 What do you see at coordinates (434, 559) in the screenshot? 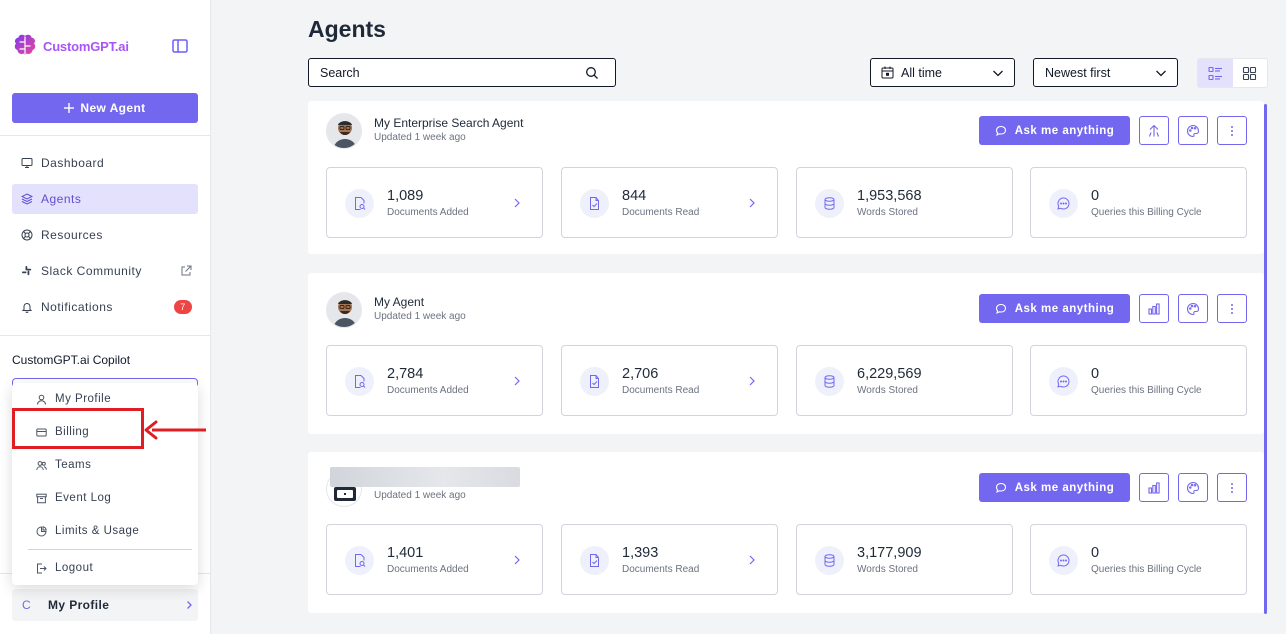
I see `stat-documents-added: 1,401 Documents Added` at bounding box center [434, 559].